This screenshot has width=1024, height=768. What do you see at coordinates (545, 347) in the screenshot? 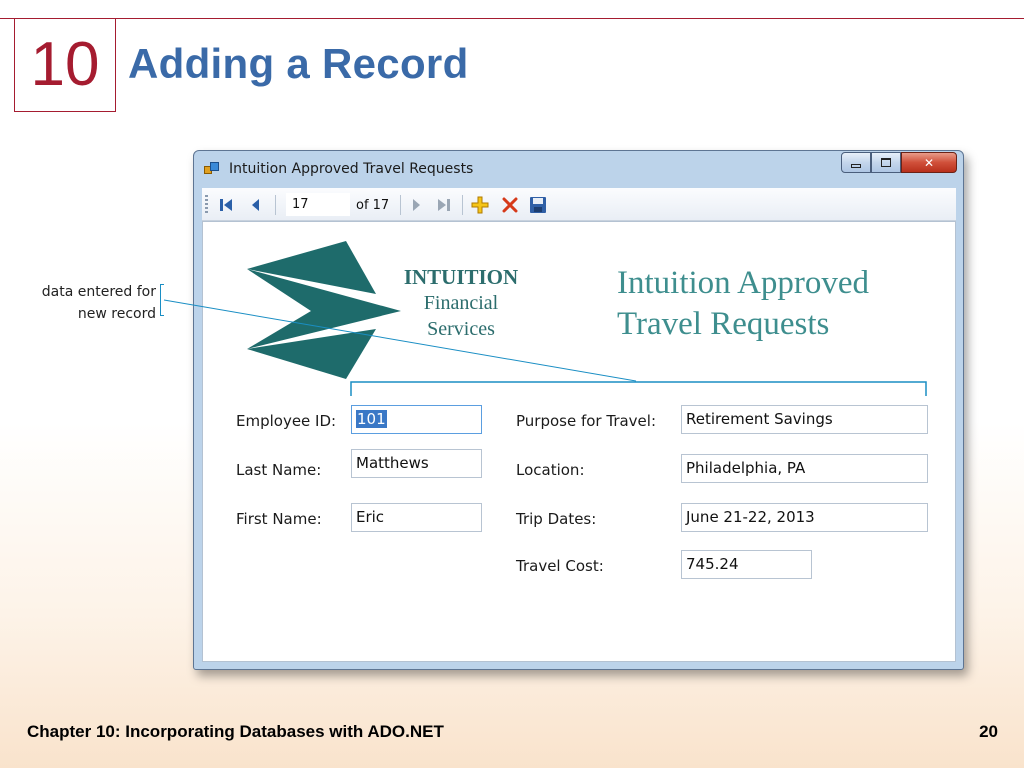
I see `callout-connector` at bounding box center [545, 347].